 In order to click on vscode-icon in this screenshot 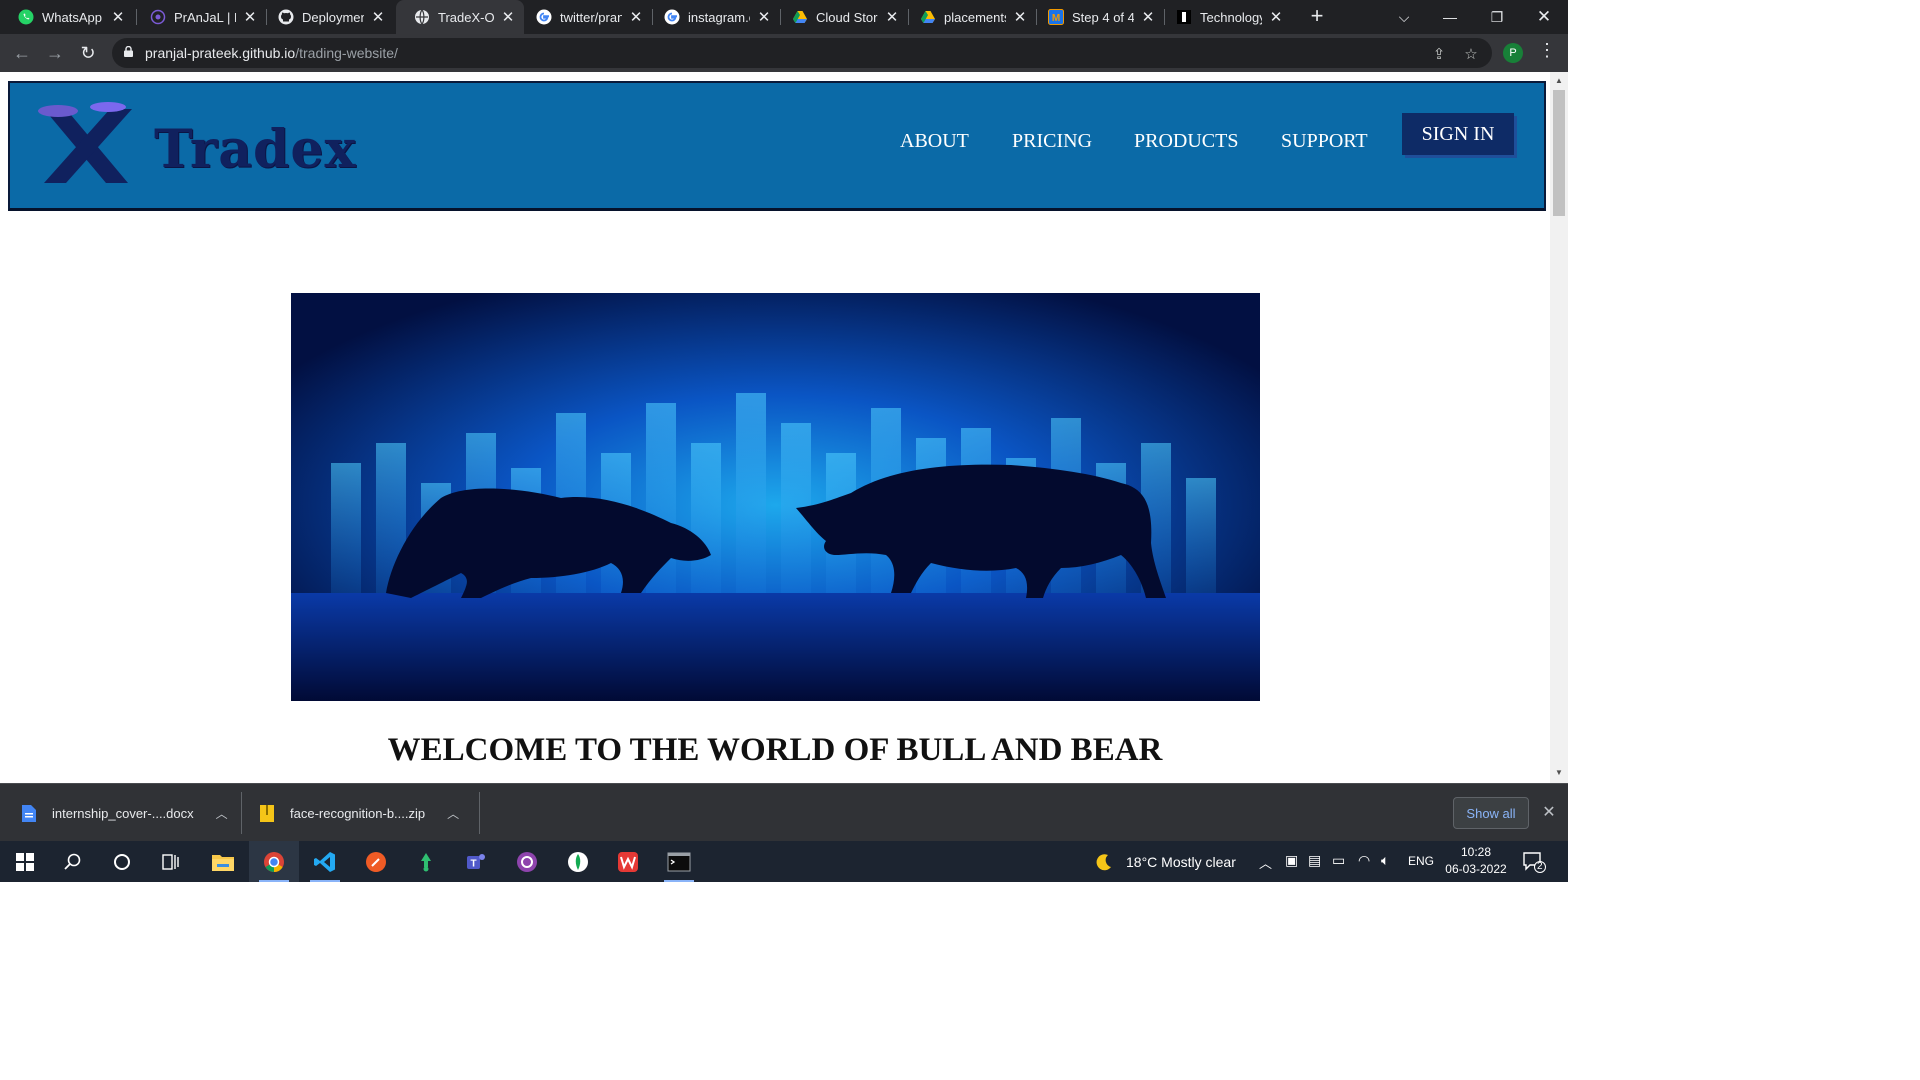, I will do `click(325, 861)`.